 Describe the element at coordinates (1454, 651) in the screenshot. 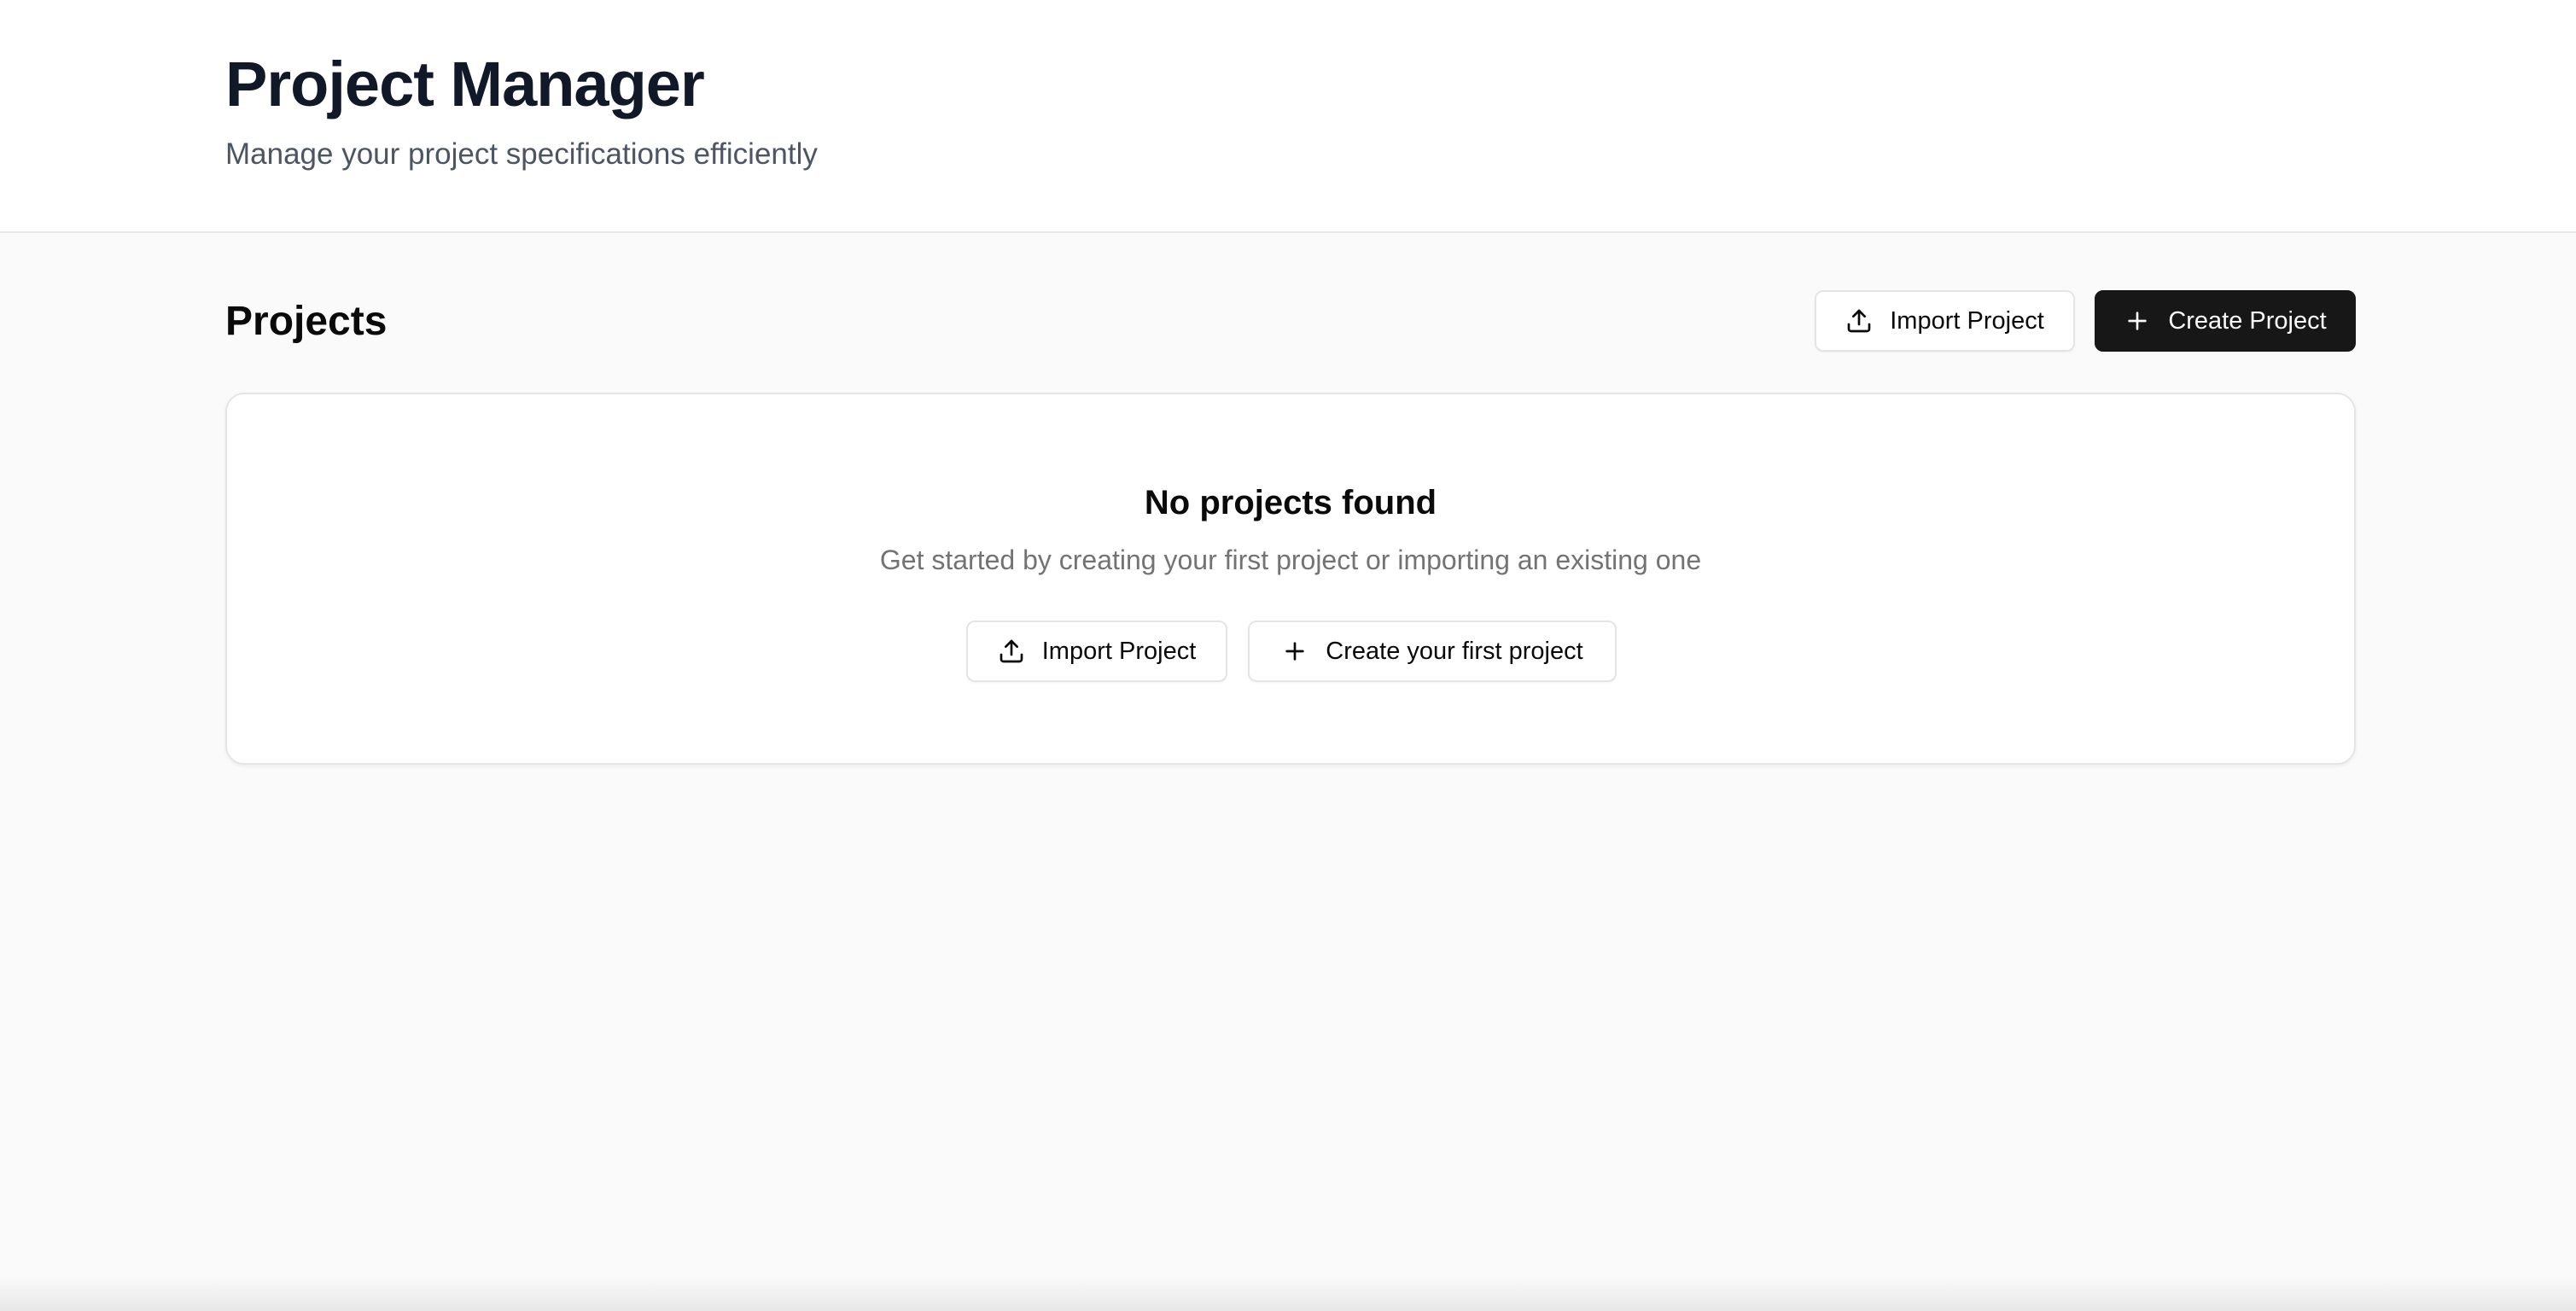

I see `create-first-project-label: Create your first project` at that location.